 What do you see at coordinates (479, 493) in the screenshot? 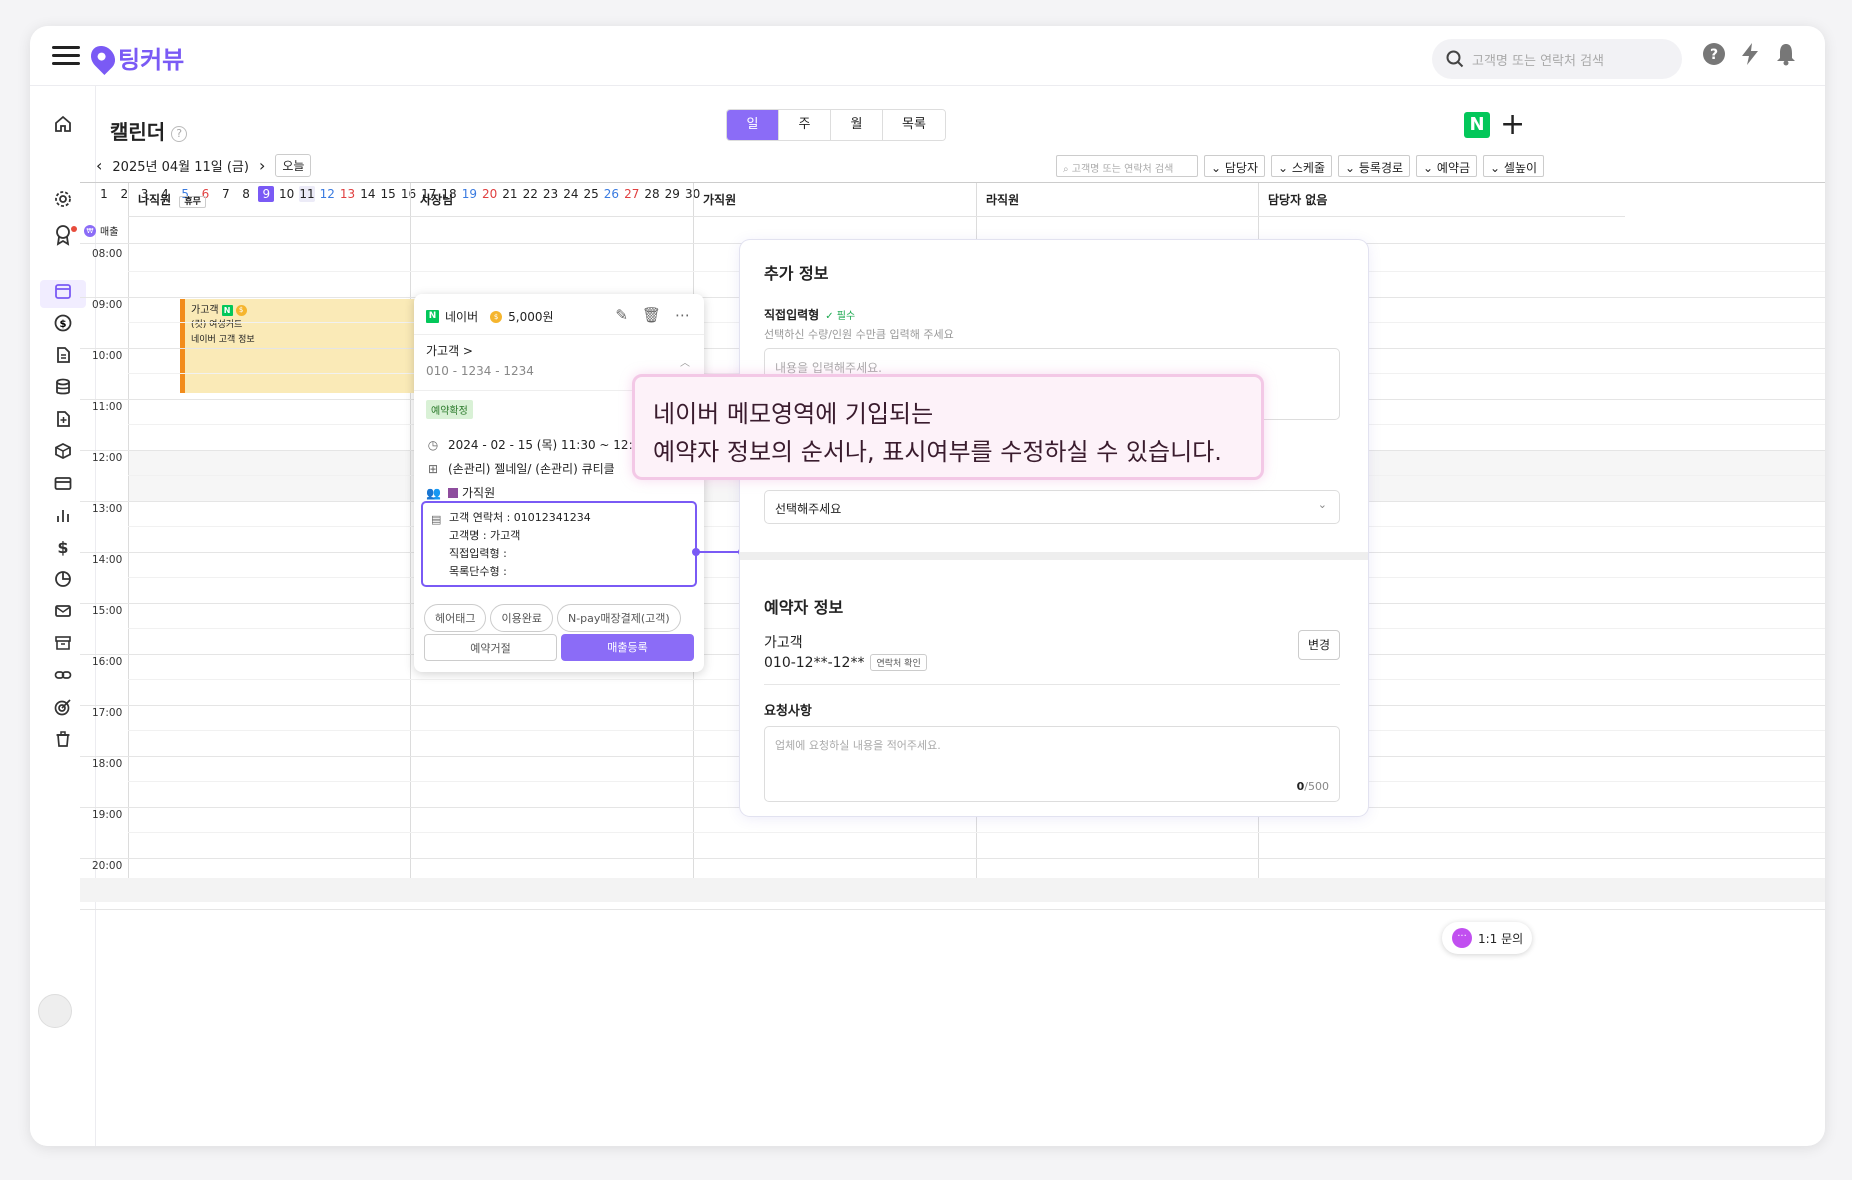
I see `popup-staff: 가직원` at bounding box center [479, 493].